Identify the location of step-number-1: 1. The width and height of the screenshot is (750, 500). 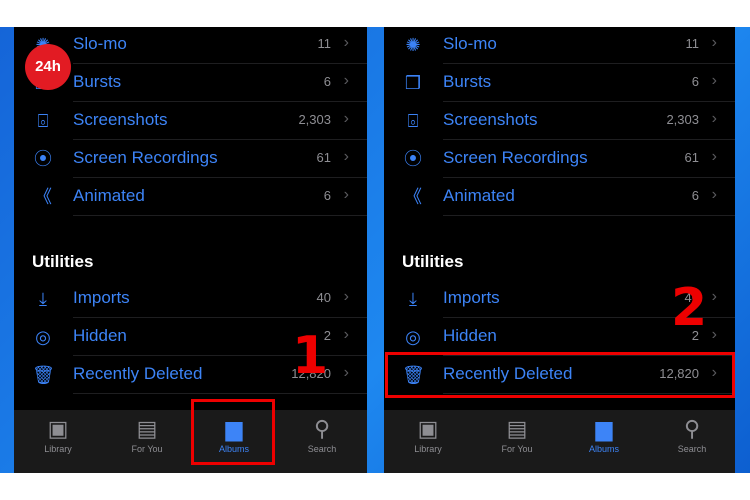
(310, 356).